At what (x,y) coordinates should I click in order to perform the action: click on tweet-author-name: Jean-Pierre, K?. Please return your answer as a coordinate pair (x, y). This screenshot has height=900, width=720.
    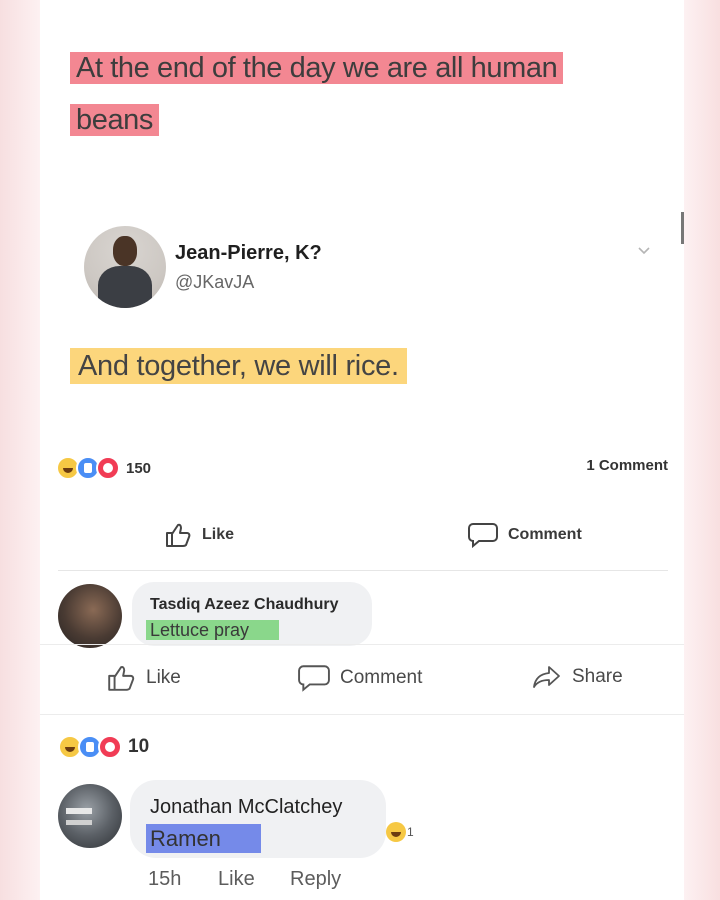
    Looking at the image, I should click on (248, 253).